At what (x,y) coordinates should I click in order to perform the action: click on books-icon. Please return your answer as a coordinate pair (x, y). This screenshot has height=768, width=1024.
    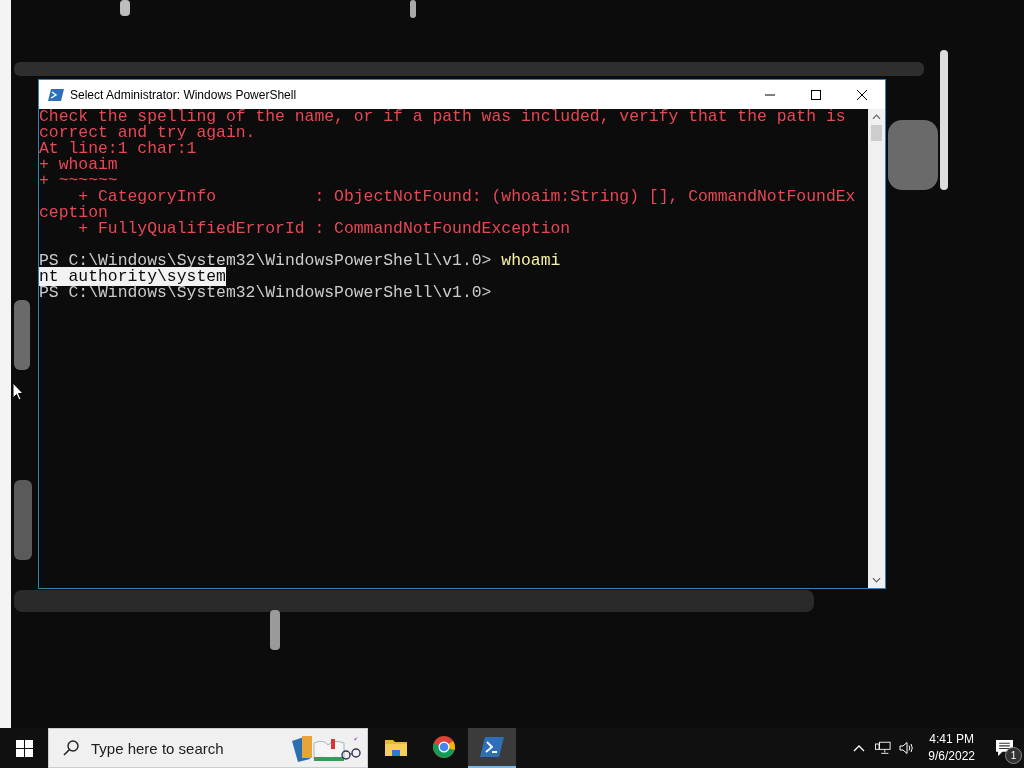
    Looking at the image, I should click on (327, 748).